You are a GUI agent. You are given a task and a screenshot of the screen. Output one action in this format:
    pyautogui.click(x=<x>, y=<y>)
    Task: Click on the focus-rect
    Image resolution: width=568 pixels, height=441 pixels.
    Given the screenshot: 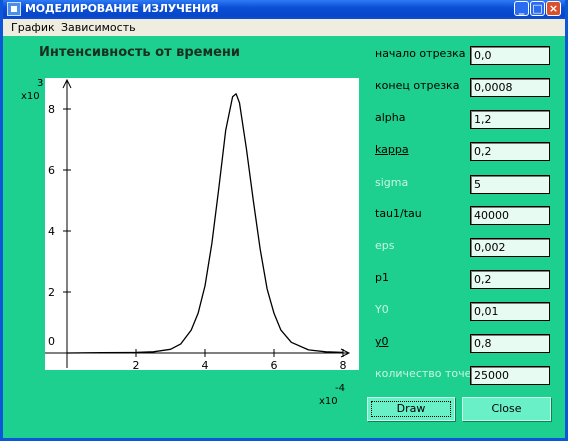 What is the action you would take?
    pyautogui.click(x=411, y=409)
    